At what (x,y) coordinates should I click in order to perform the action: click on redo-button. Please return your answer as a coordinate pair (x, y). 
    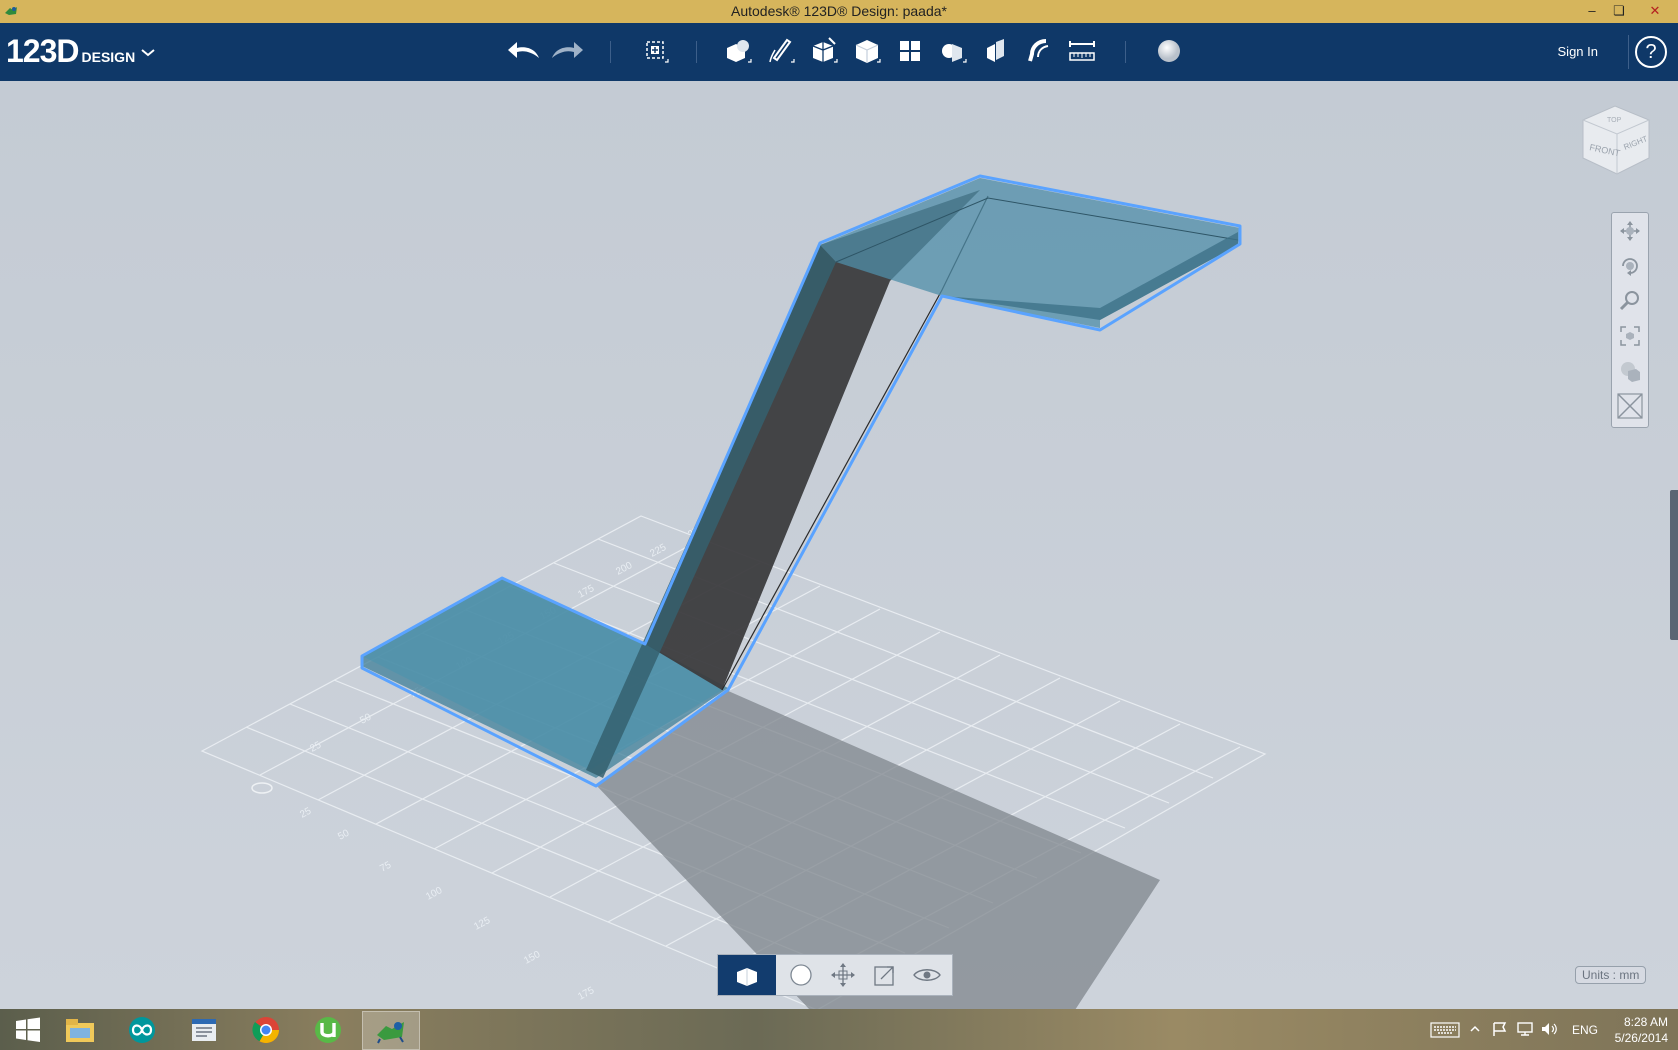
    Looking at the image, I should click on (567, 51).